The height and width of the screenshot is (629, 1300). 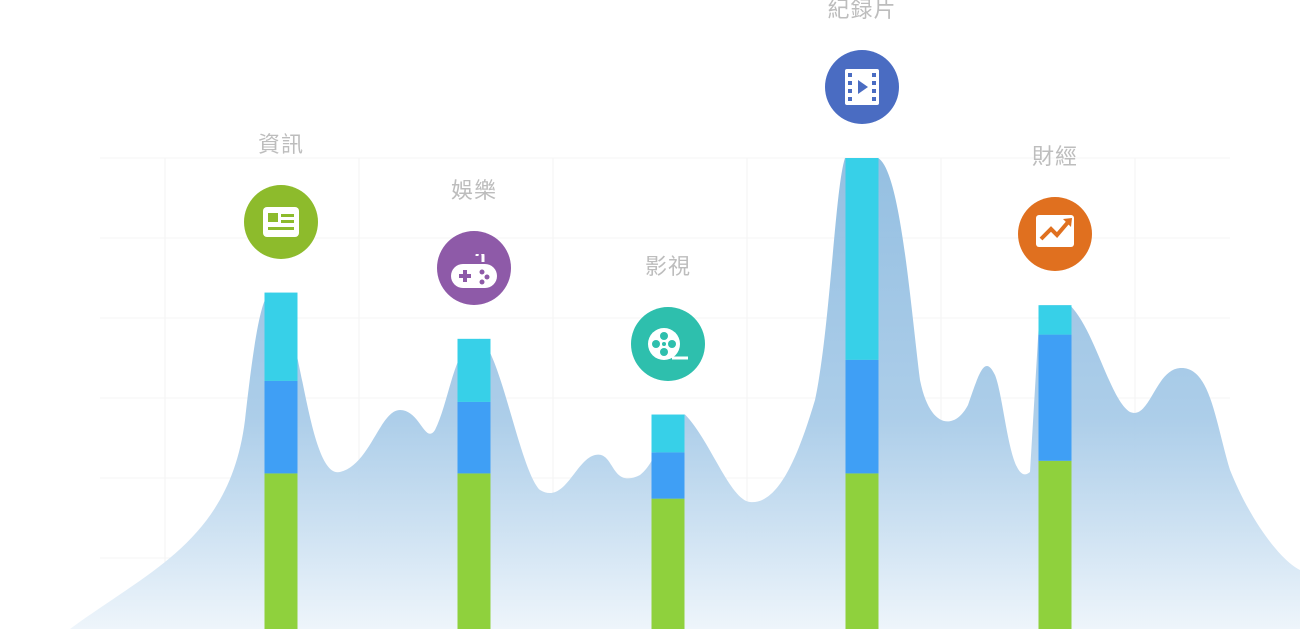 What do you see at coordinates (474, 267) in the screenshot?
I see `gamepad-icon` at bounding box center [474, 267].